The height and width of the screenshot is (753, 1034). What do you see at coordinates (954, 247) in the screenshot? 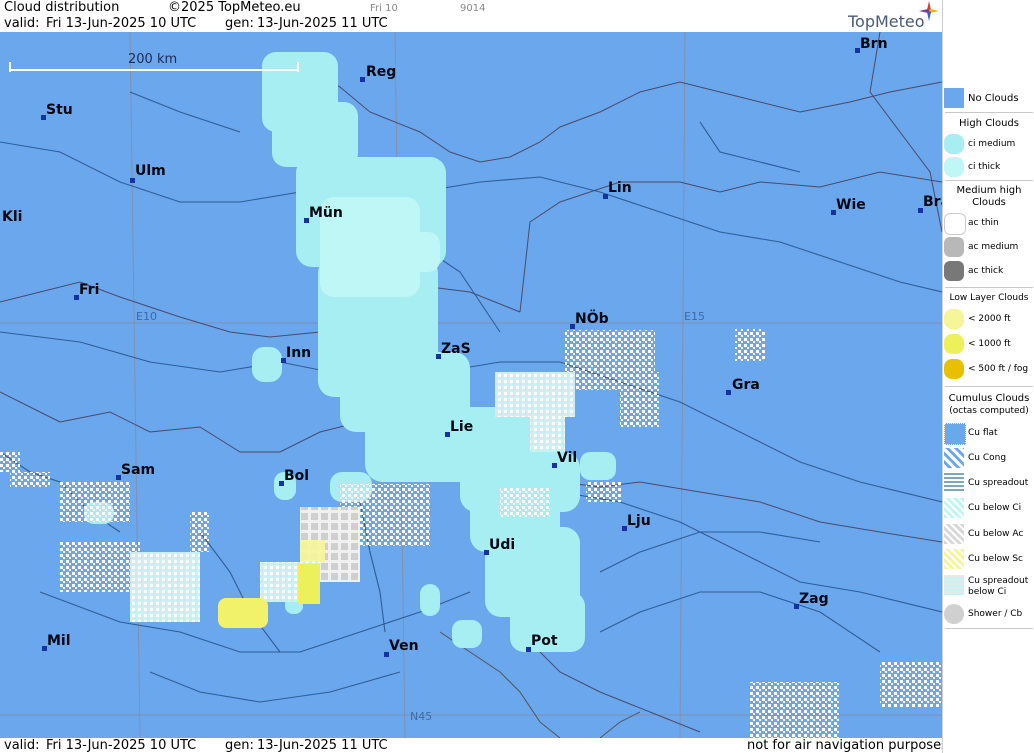
I see `legend-swatch-ac-medium` at bounding box center [954, 247].